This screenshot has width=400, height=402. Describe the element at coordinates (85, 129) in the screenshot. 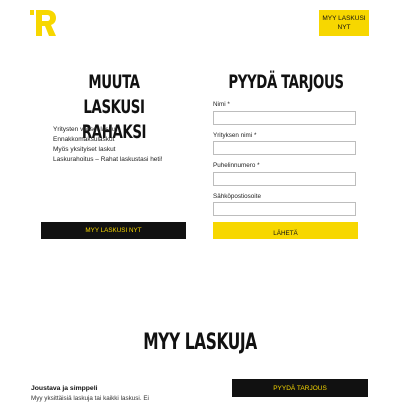

I see `feature-item: Yritysten väliset laskut` at that location.